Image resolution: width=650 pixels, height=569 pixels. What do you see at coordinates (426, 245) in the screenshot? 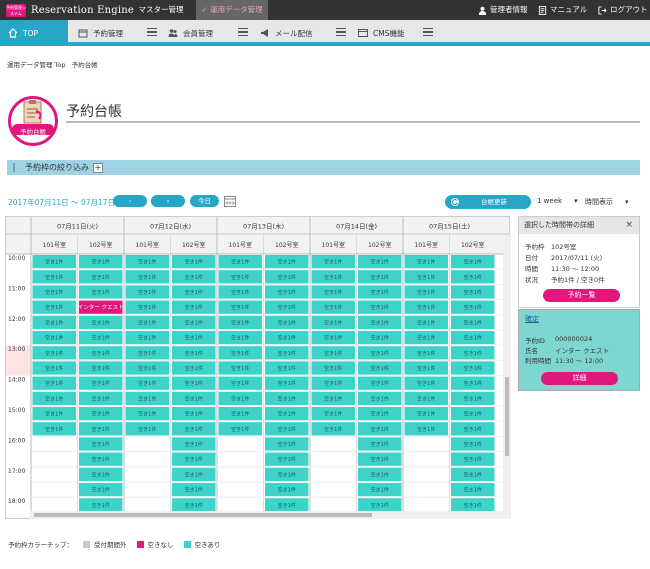
I see `room-header: 101号室` at bounding box center [426, 245].